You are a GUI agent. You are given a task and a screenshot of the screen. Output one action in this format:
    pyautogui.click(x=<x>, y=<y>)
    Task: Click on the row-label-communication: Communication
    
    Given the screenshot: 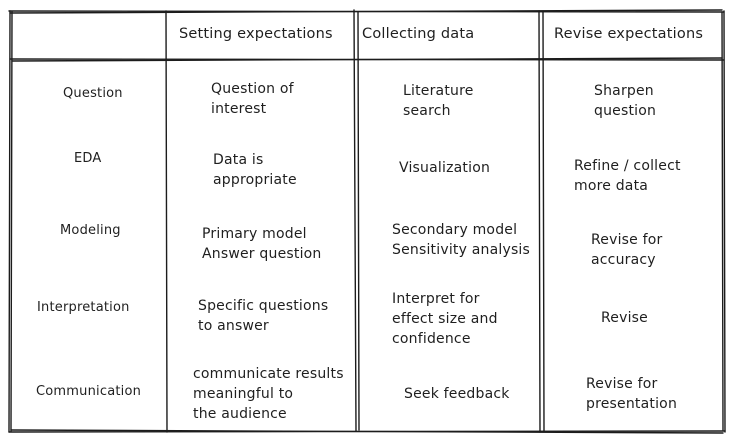 What is the action you would take?
    pyautogui.click(x=89, y=391)
    